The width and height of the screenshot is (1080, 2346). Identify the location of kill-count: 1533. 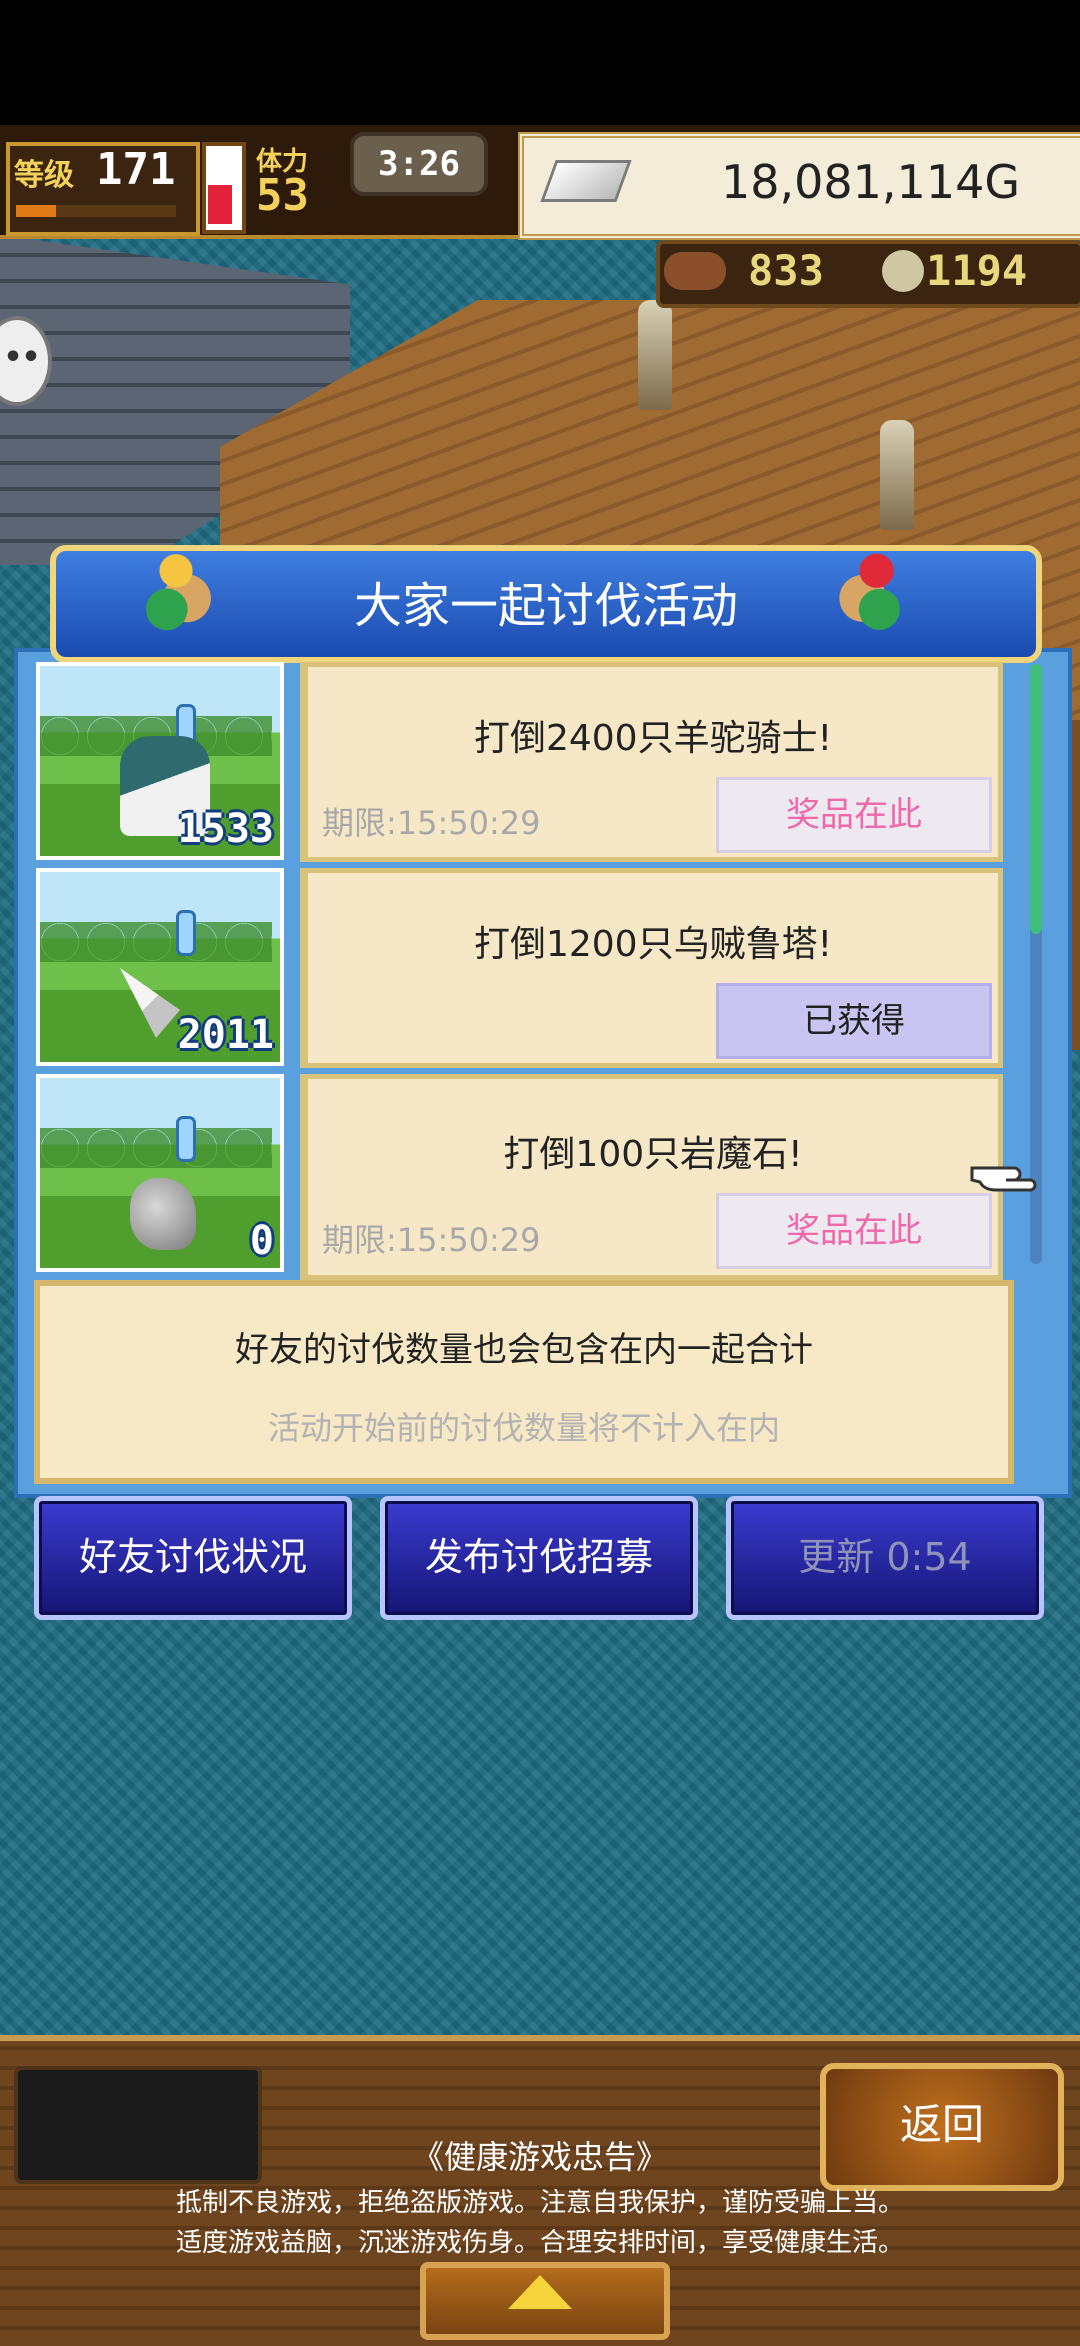
(225, 829).